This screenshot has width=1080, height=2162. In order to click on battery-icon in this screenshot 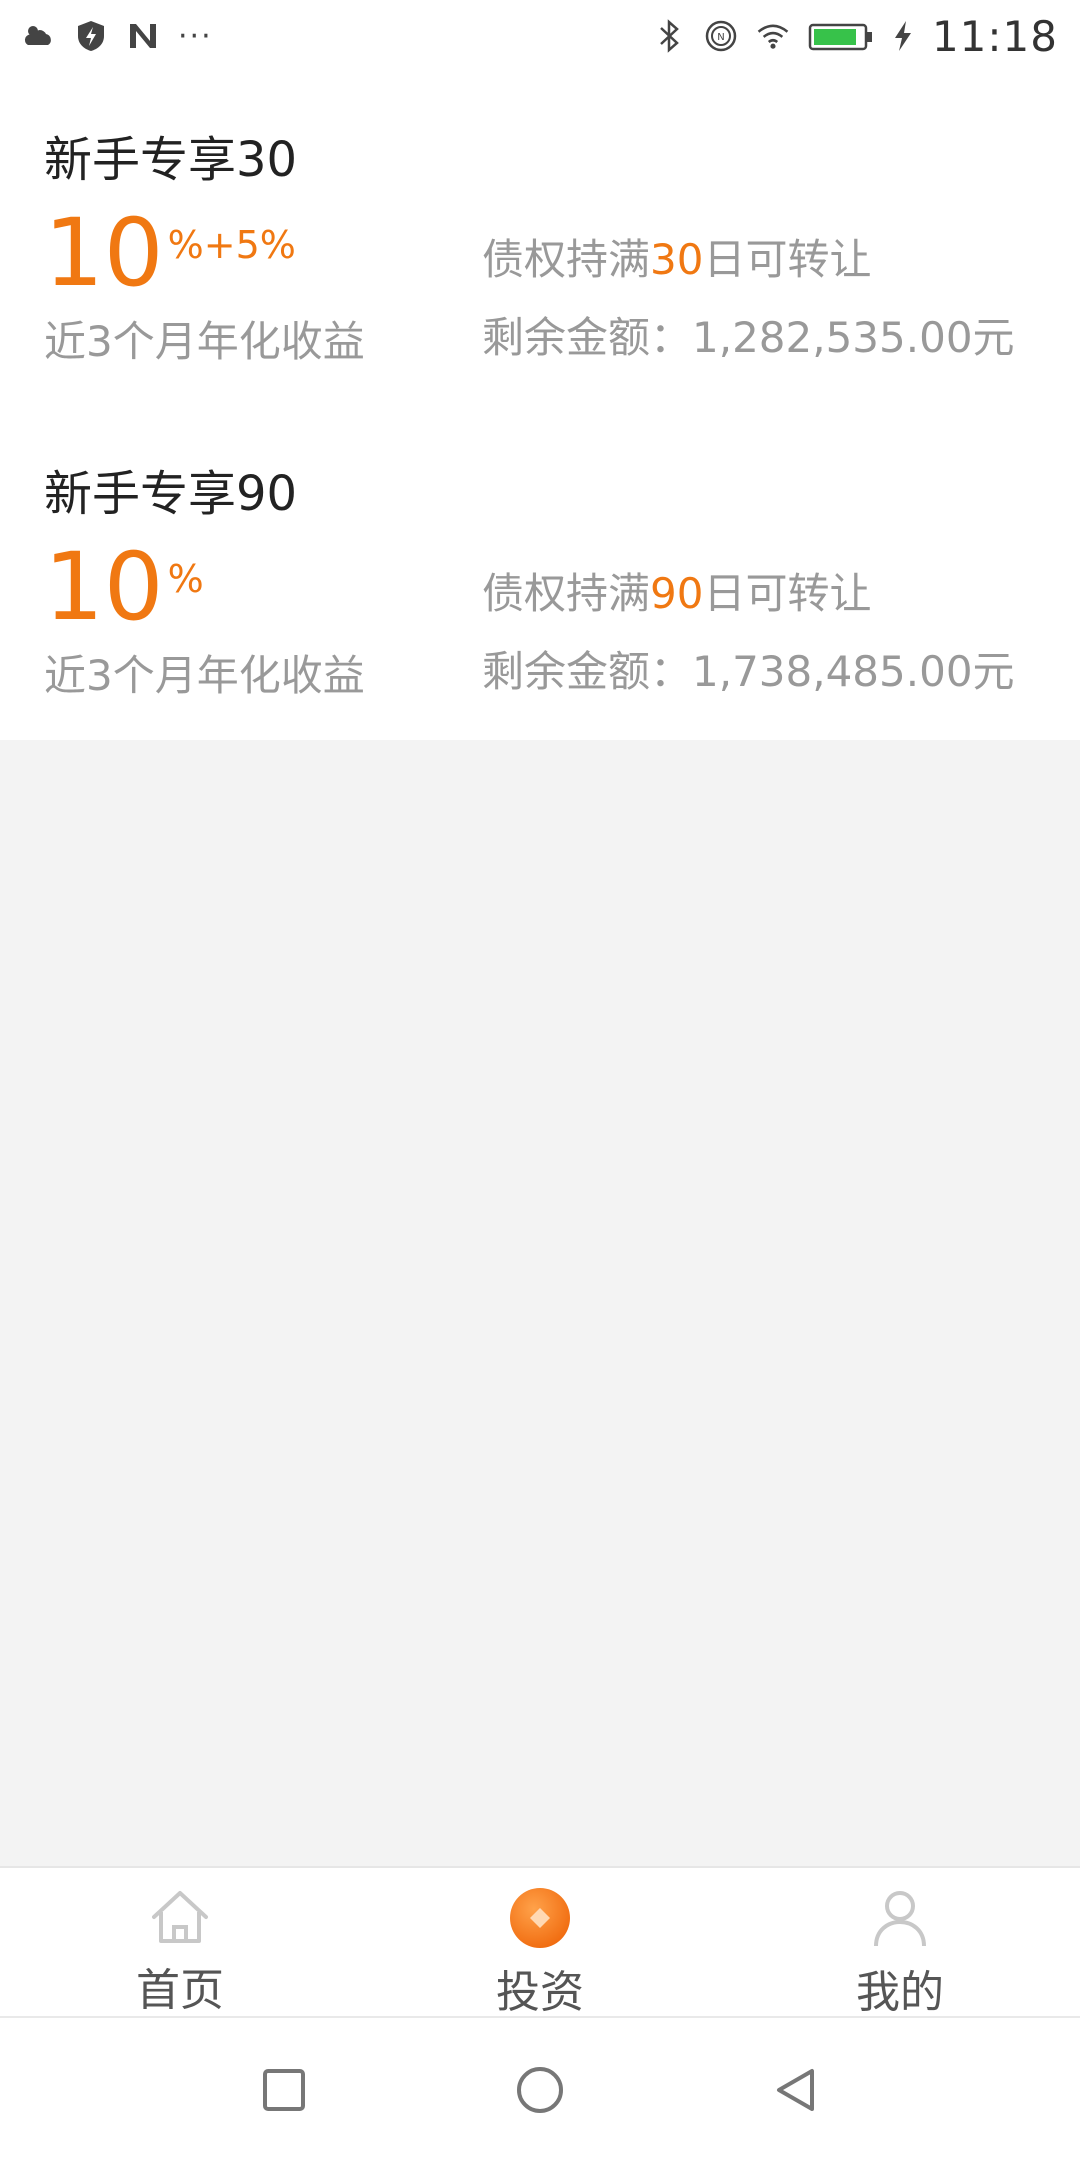, I will do `click(841, 36)`.